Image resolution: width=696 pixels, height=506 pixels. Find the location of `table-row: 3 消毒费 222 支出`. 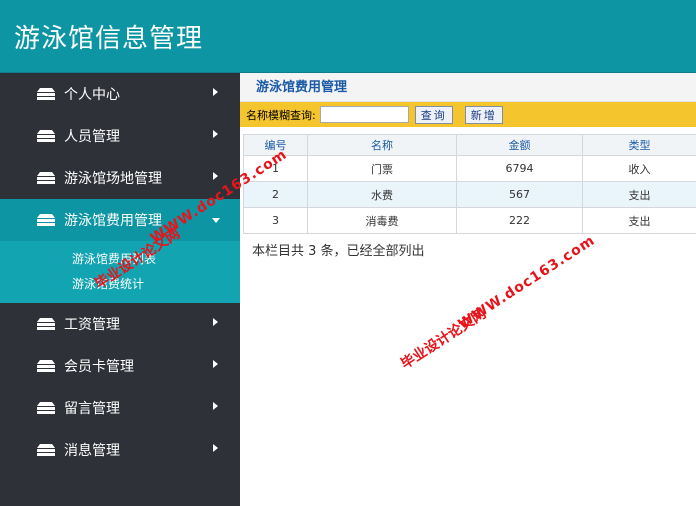

table-row: 3 消毒费 222 支出 is located at coordinates (469, 220).